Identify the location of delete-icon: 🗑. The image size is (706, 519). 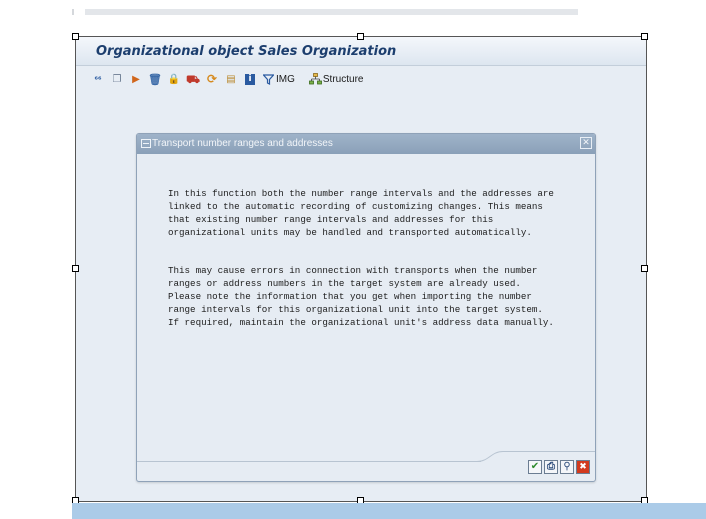
(155, 79).